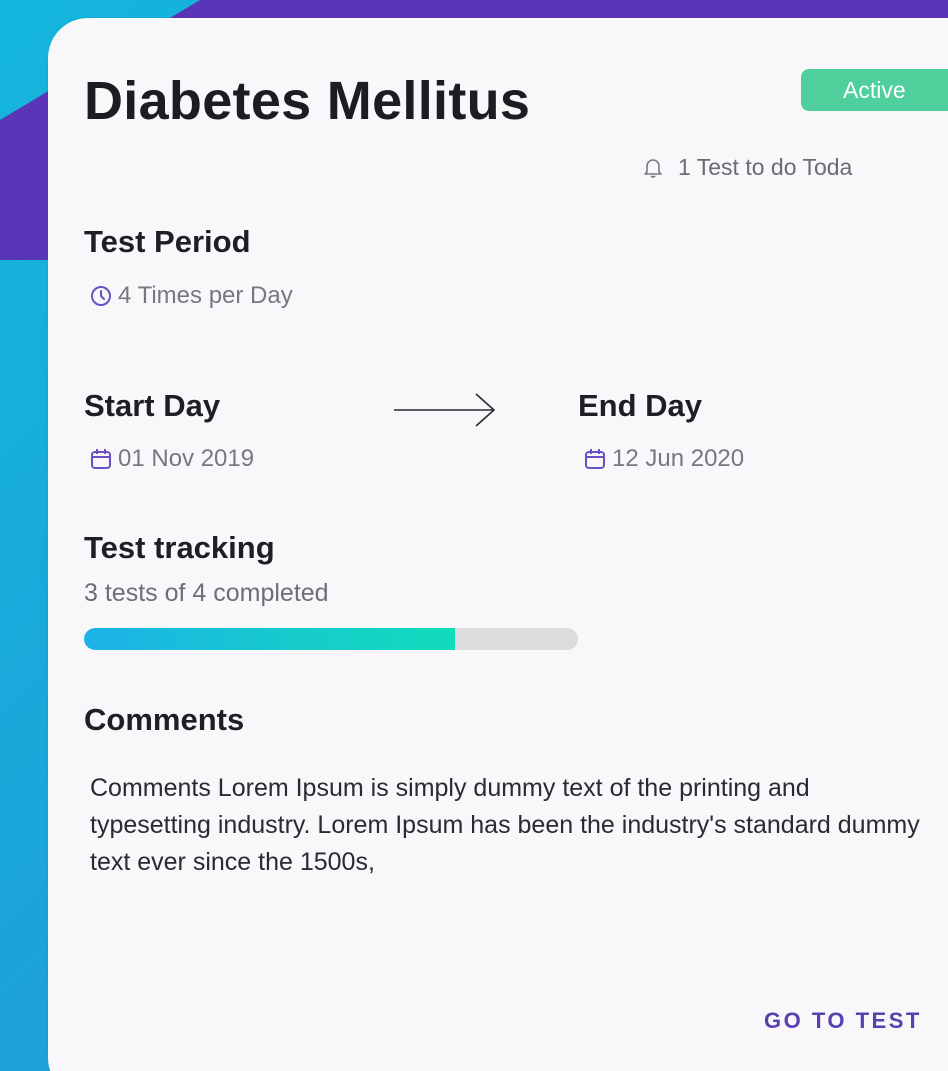 The image size is (948, 1071). I want to click on test-frequency: 4 Times per Day, so click(191, 296).